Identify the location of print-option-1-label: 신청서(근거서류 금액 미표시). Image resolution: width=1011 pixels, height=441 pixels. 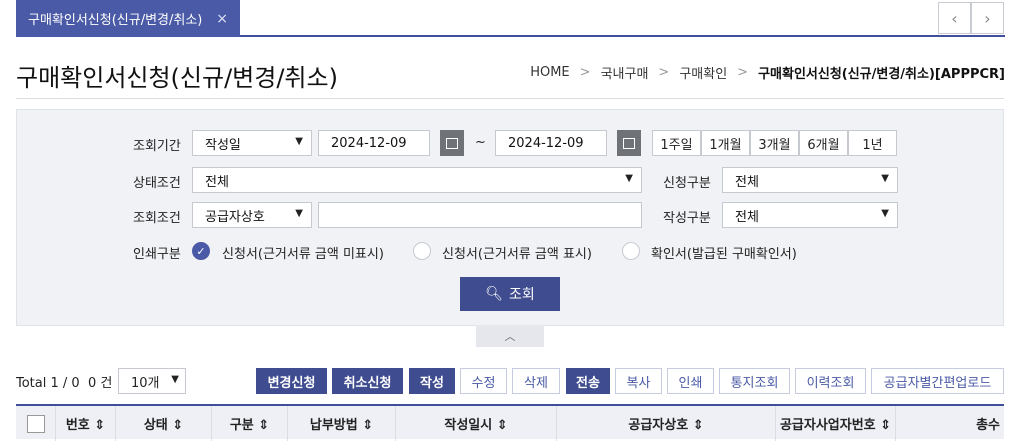
(303, 252).